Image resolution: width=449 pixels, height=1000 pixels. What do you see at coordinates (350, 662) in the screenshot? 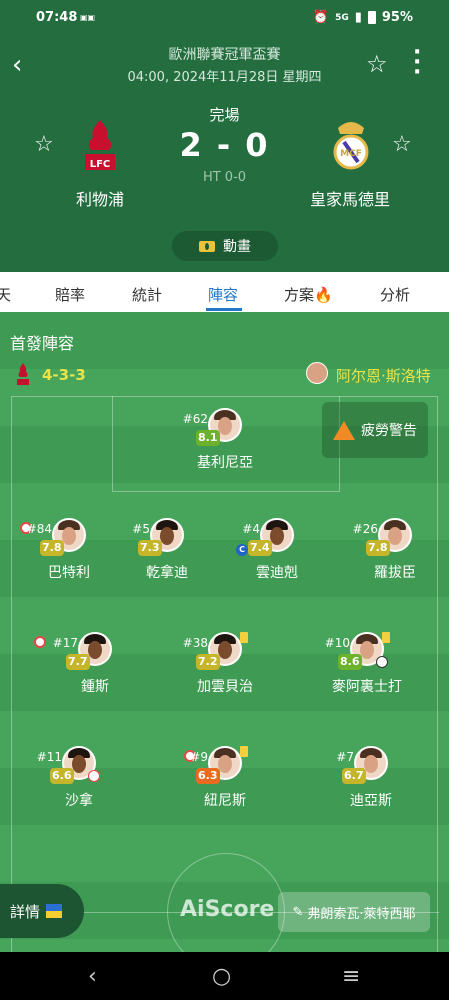
I see `player-rating: 8.6` at bounding box center [350, 662].